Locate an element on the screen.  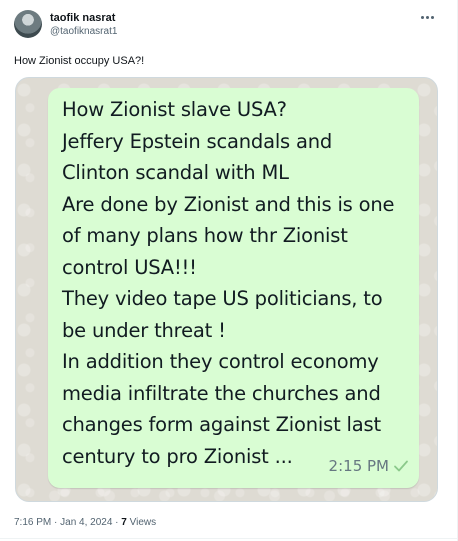
message-line: In addition they control economy is located at coordinates (220, 361).